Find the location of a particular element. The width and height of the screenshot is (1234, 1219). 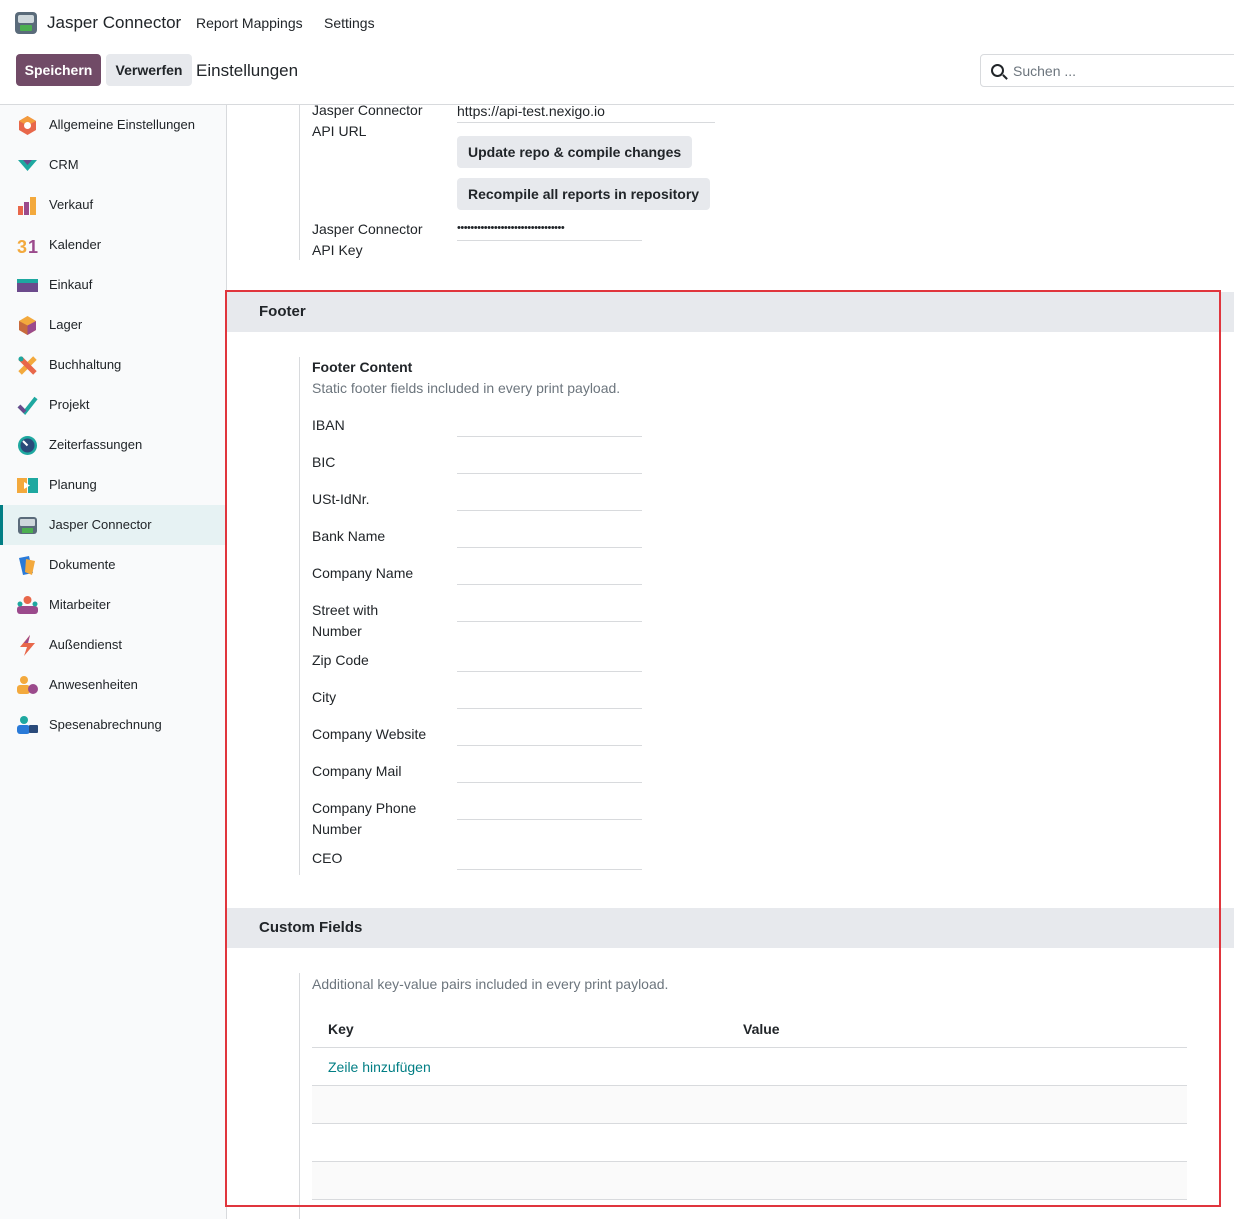

sidebar-item-label: Jasper Connector is located at coordinates (100, 524).